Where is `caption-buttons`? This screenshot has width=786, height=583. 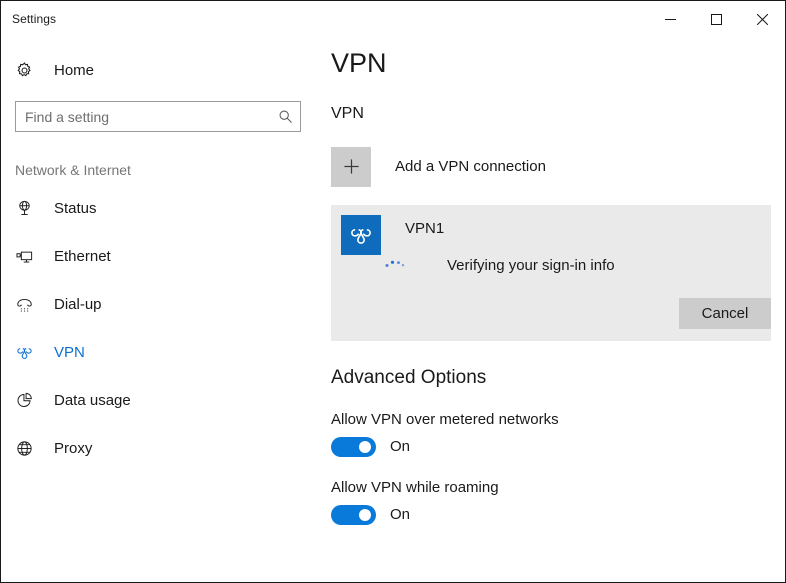
caption-buttons is located at coordinates (716, 19).